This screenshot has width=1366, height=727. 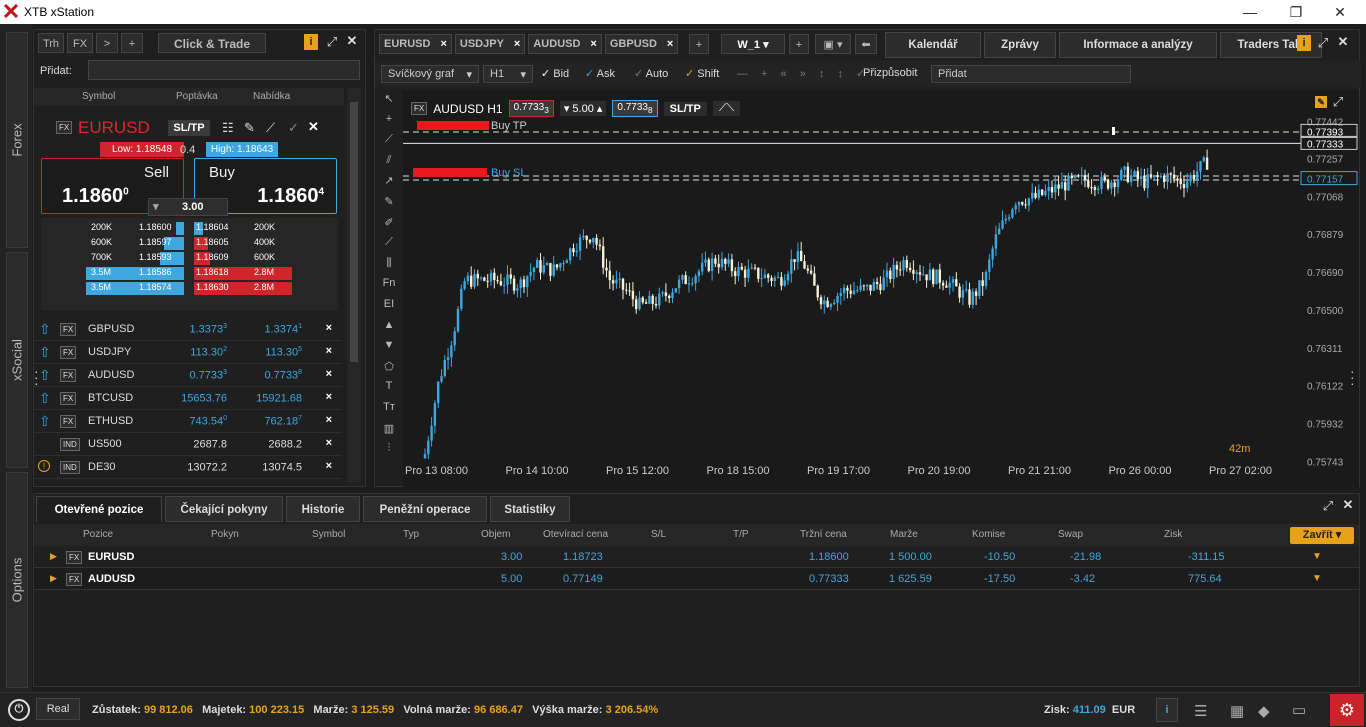 I want to click on watch-ask: 113.305, so click(x=283, y=352).